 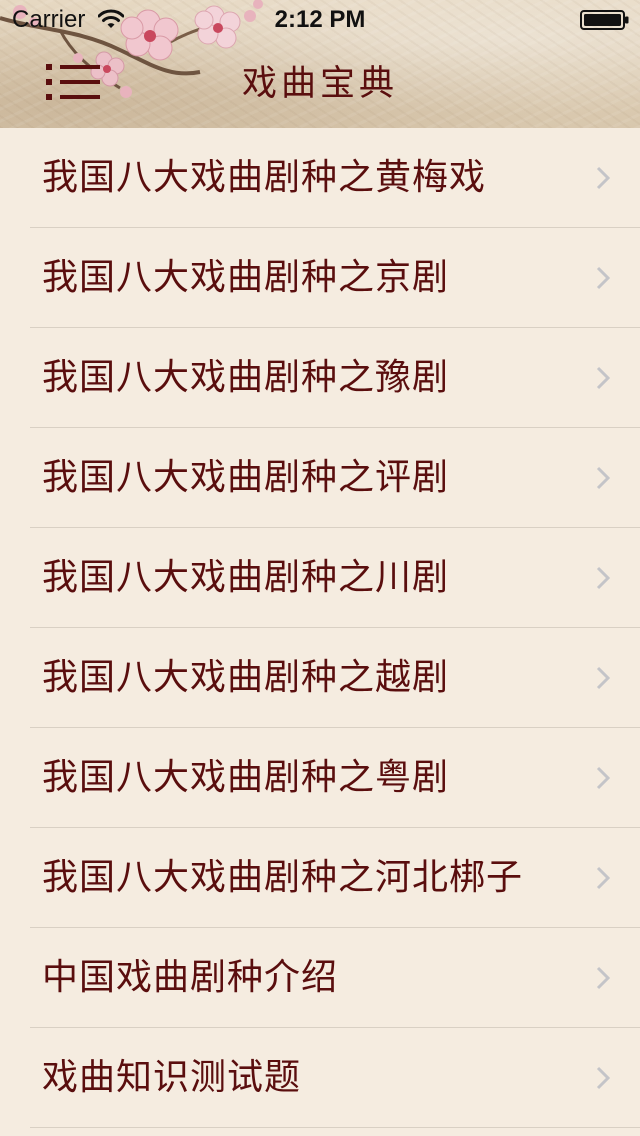 I want to click on list-item-cantonese-opera: 我国八大戏曲剧种之粤剧, so click(x=320, y=778).